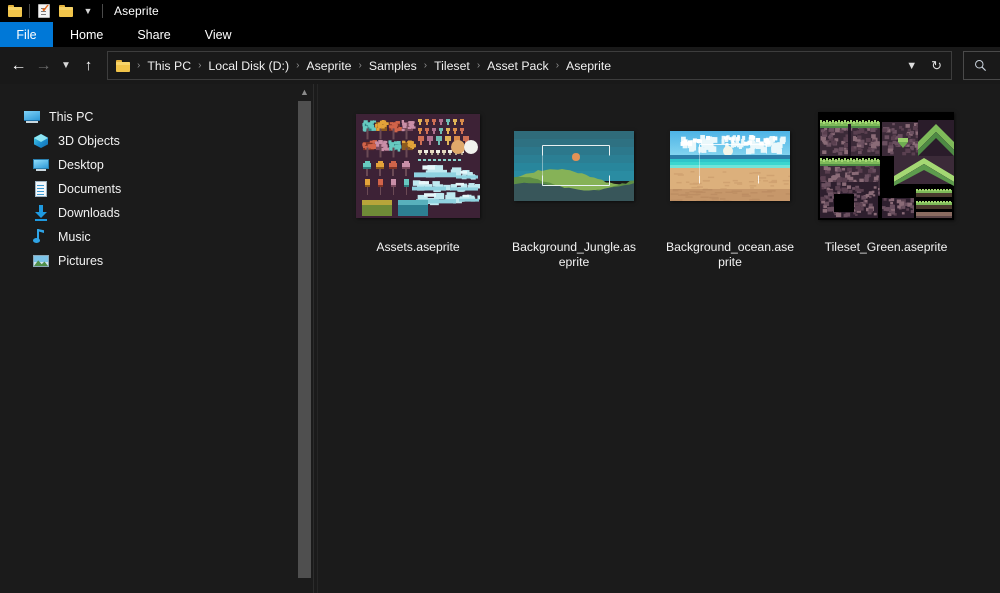 Image resolution: width=1000 pixels, height=593 pixels. What do you see at coordinates (86, 34) in the screenshot?
I see `tab-home: Home` at bounding box center [86, 34].